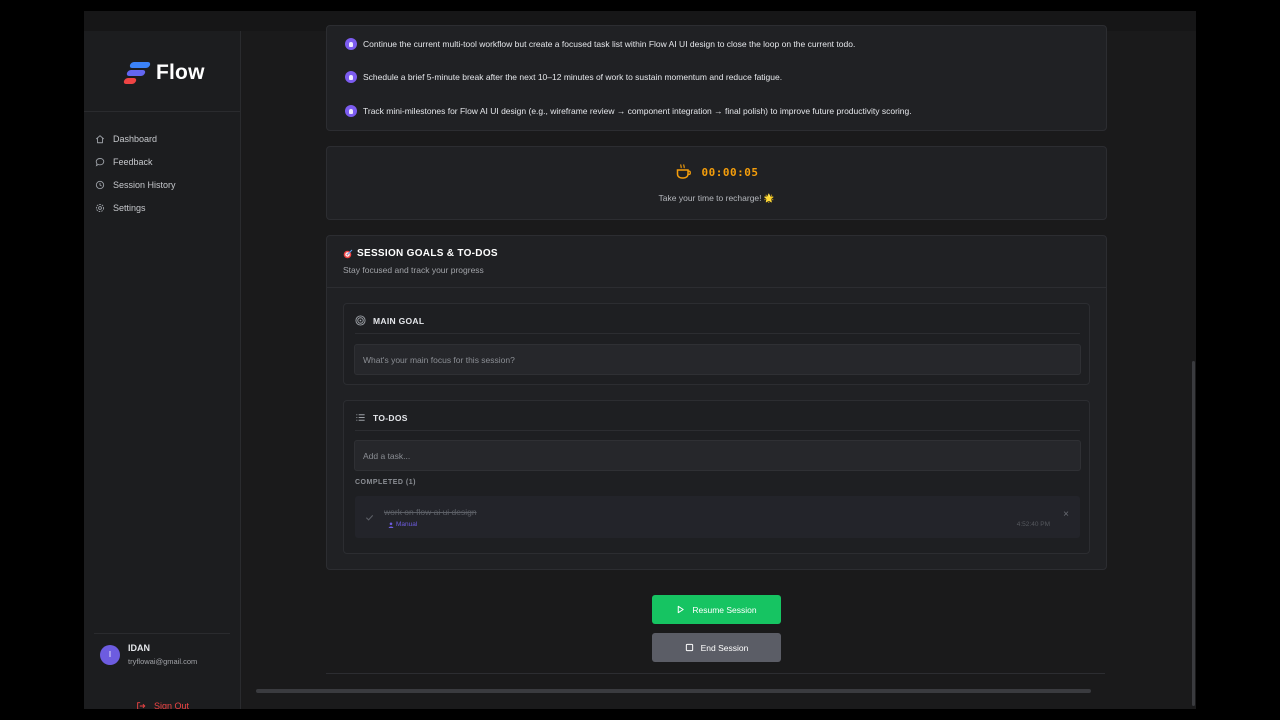  I want to click on history-icon, so click(100, 184).